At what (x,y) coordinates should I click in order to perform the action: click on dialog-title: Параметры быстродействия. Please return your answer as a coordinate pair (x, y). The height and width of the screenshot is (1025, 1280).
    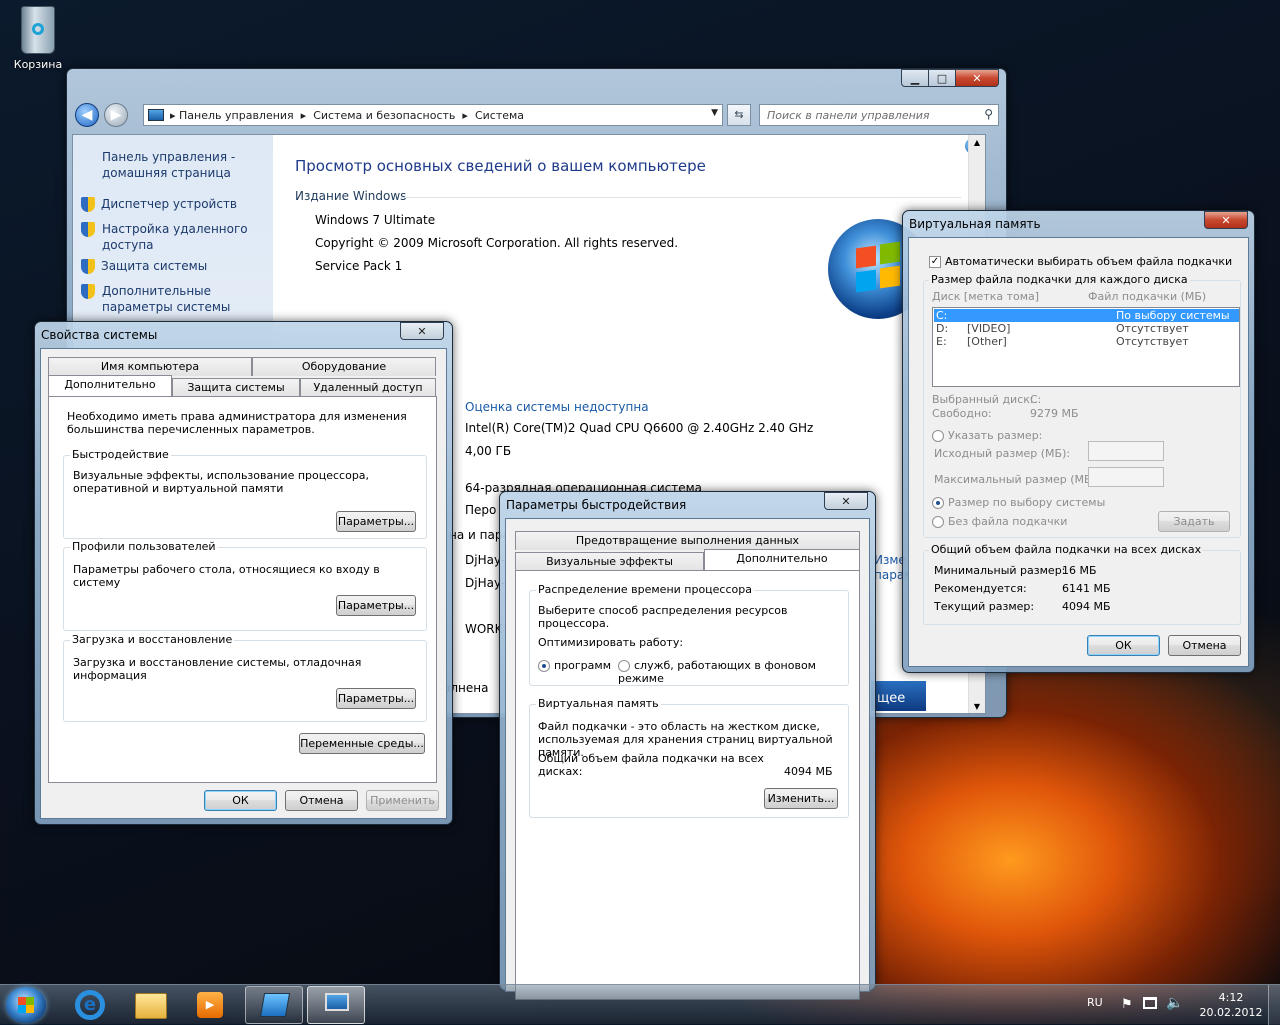
    Looking at the image, I should click on (596, 505).